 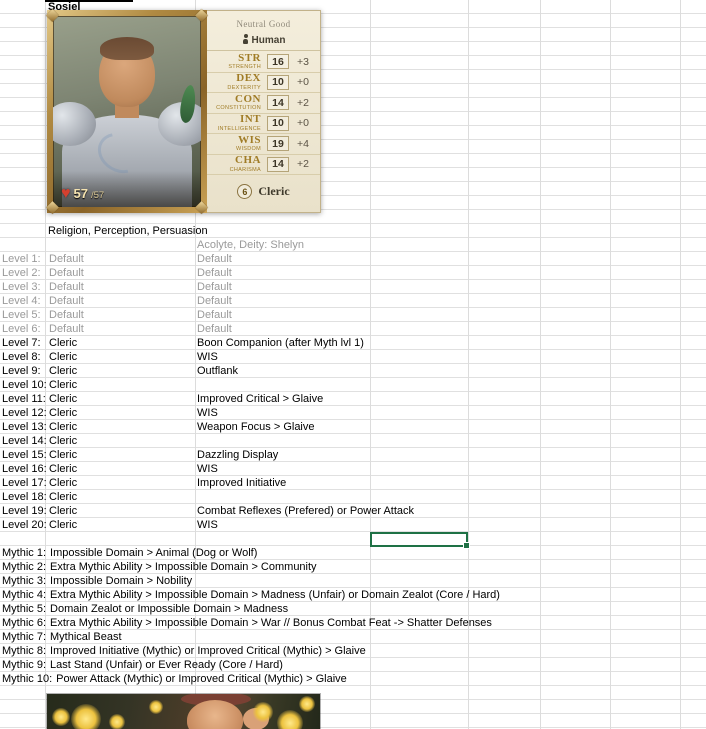 What do you see at coordinates (280, 343) in the screenshot?
I see `level-feat-cell: Boon Companion (after Myth lvl 1)` at bounding box center [280, 343].